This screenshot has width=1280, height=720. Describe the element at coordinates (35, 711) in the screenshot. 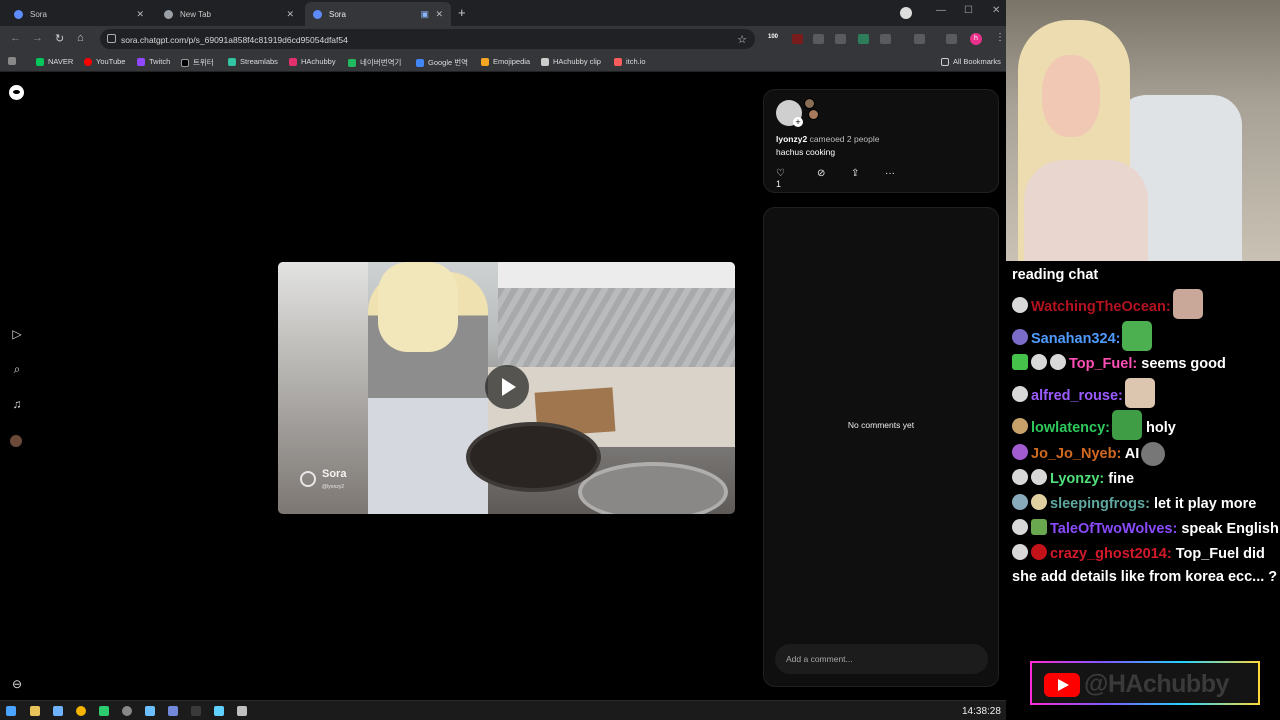

I see `file-explorer-icon` at that location.